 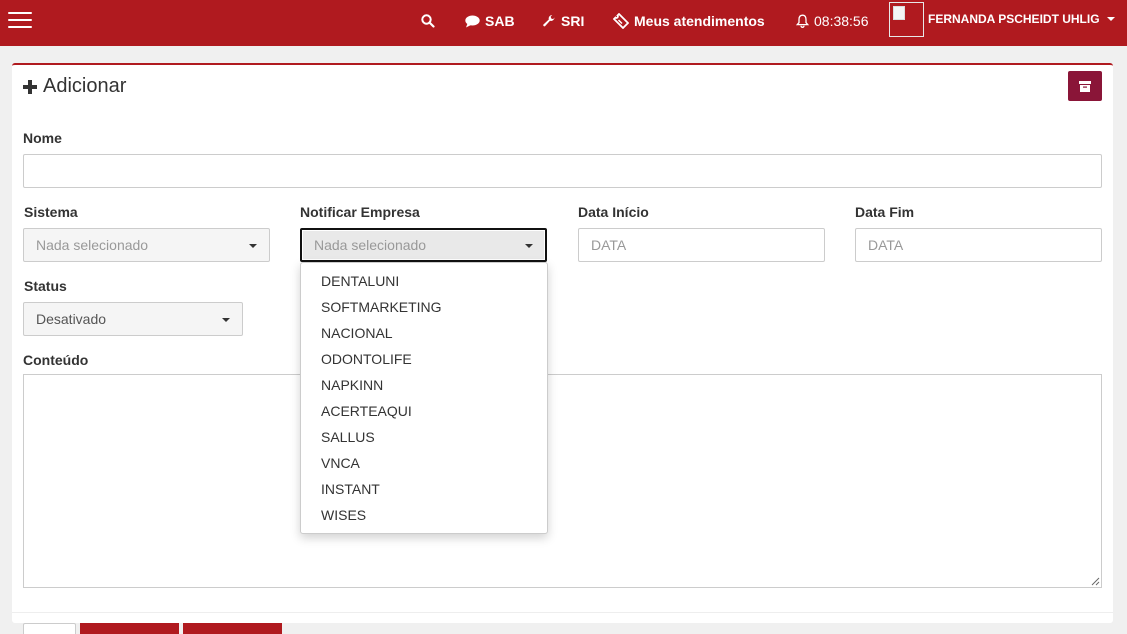 I want to click on data-fim-label: Data Fim, so click(x=885, y=212).